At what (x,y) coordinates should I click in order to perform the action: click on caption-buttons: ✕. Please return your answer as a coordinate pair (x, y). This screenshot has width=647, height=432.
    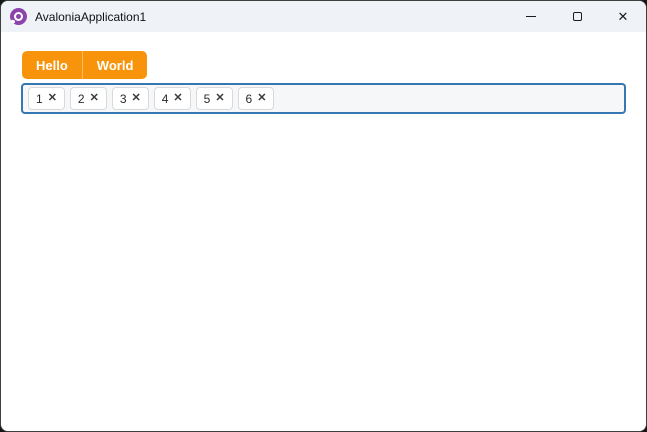
    Looking at the image, I should click on (577, 16).